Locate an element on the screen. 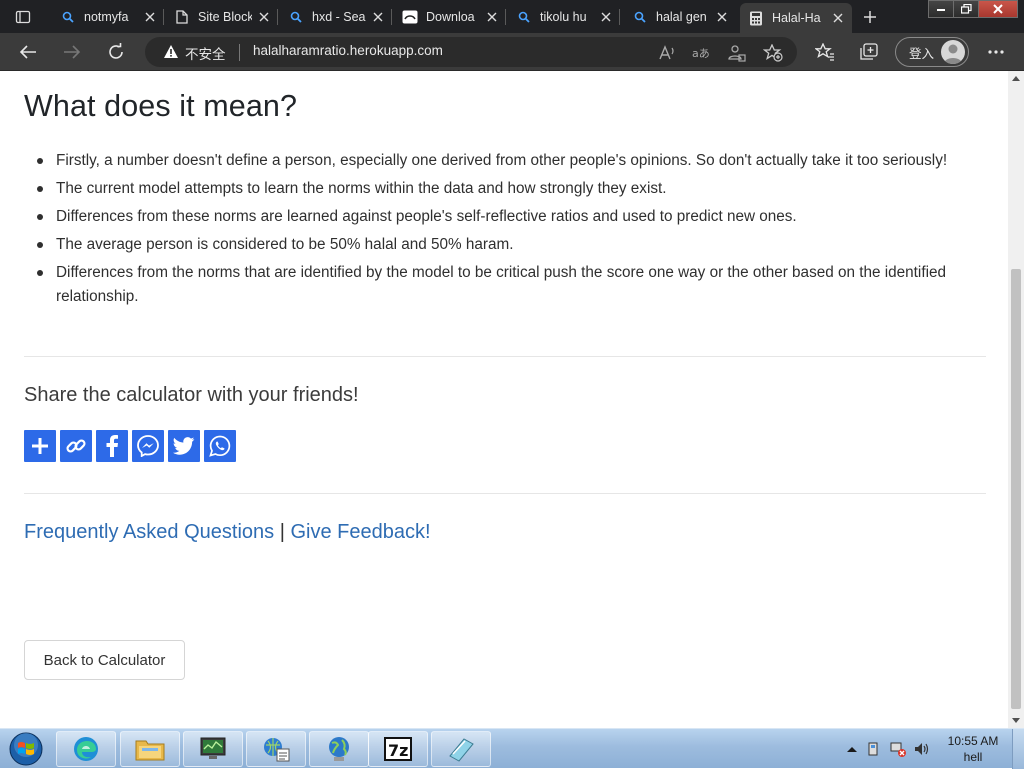  edge-icon is located at coordinates (86, 749).